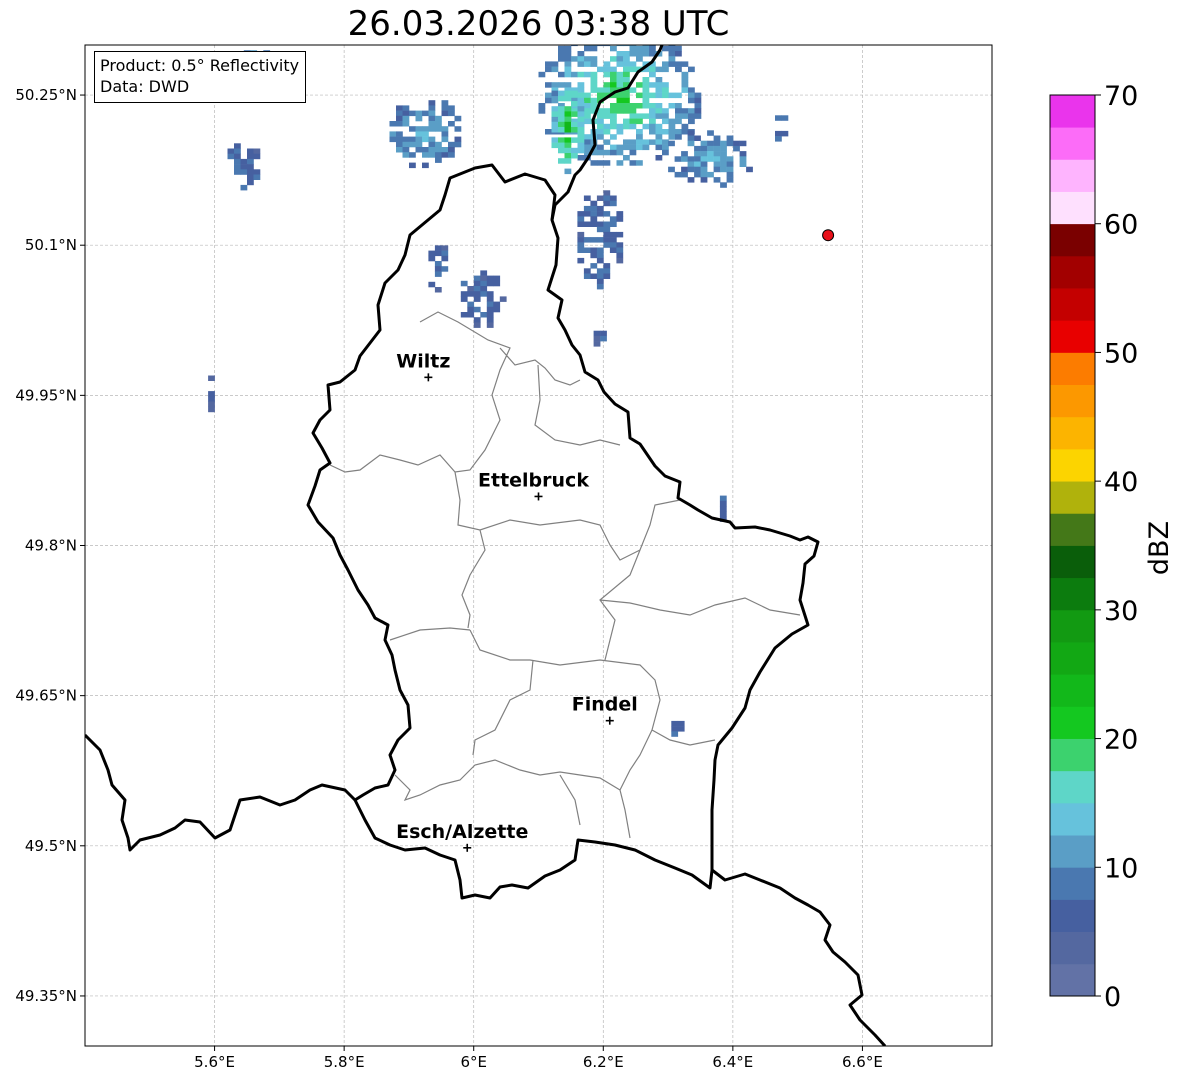 The width and height of the screenshot is (1184, 1081). I want to click on city-label: Findel, so click(605, 705).